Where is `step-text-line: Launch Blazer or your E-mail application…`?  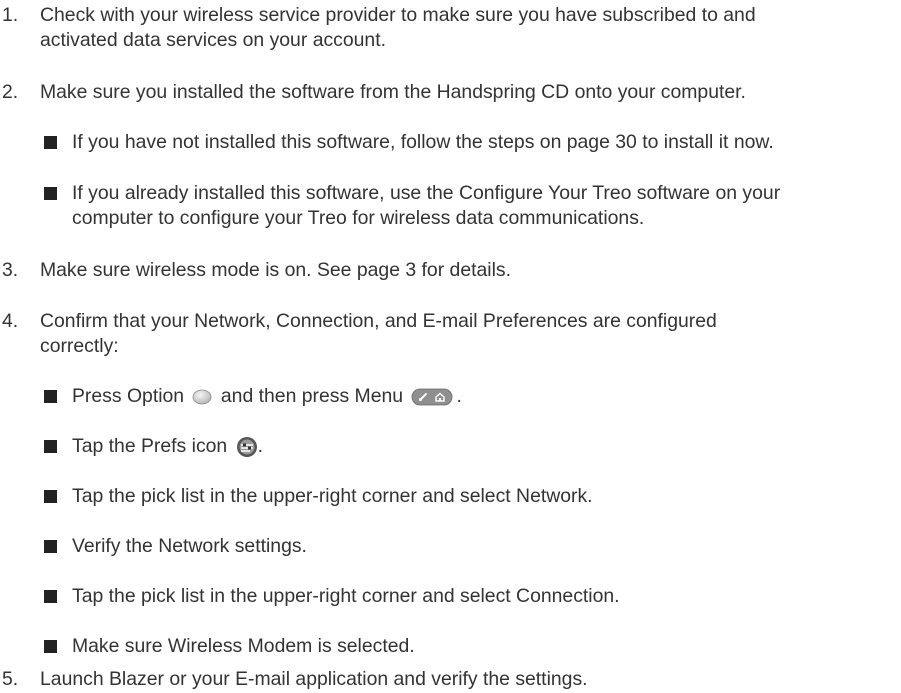
step-text-line: Launch Blazer or your E-mail application… is located at coordinates (314, 679).